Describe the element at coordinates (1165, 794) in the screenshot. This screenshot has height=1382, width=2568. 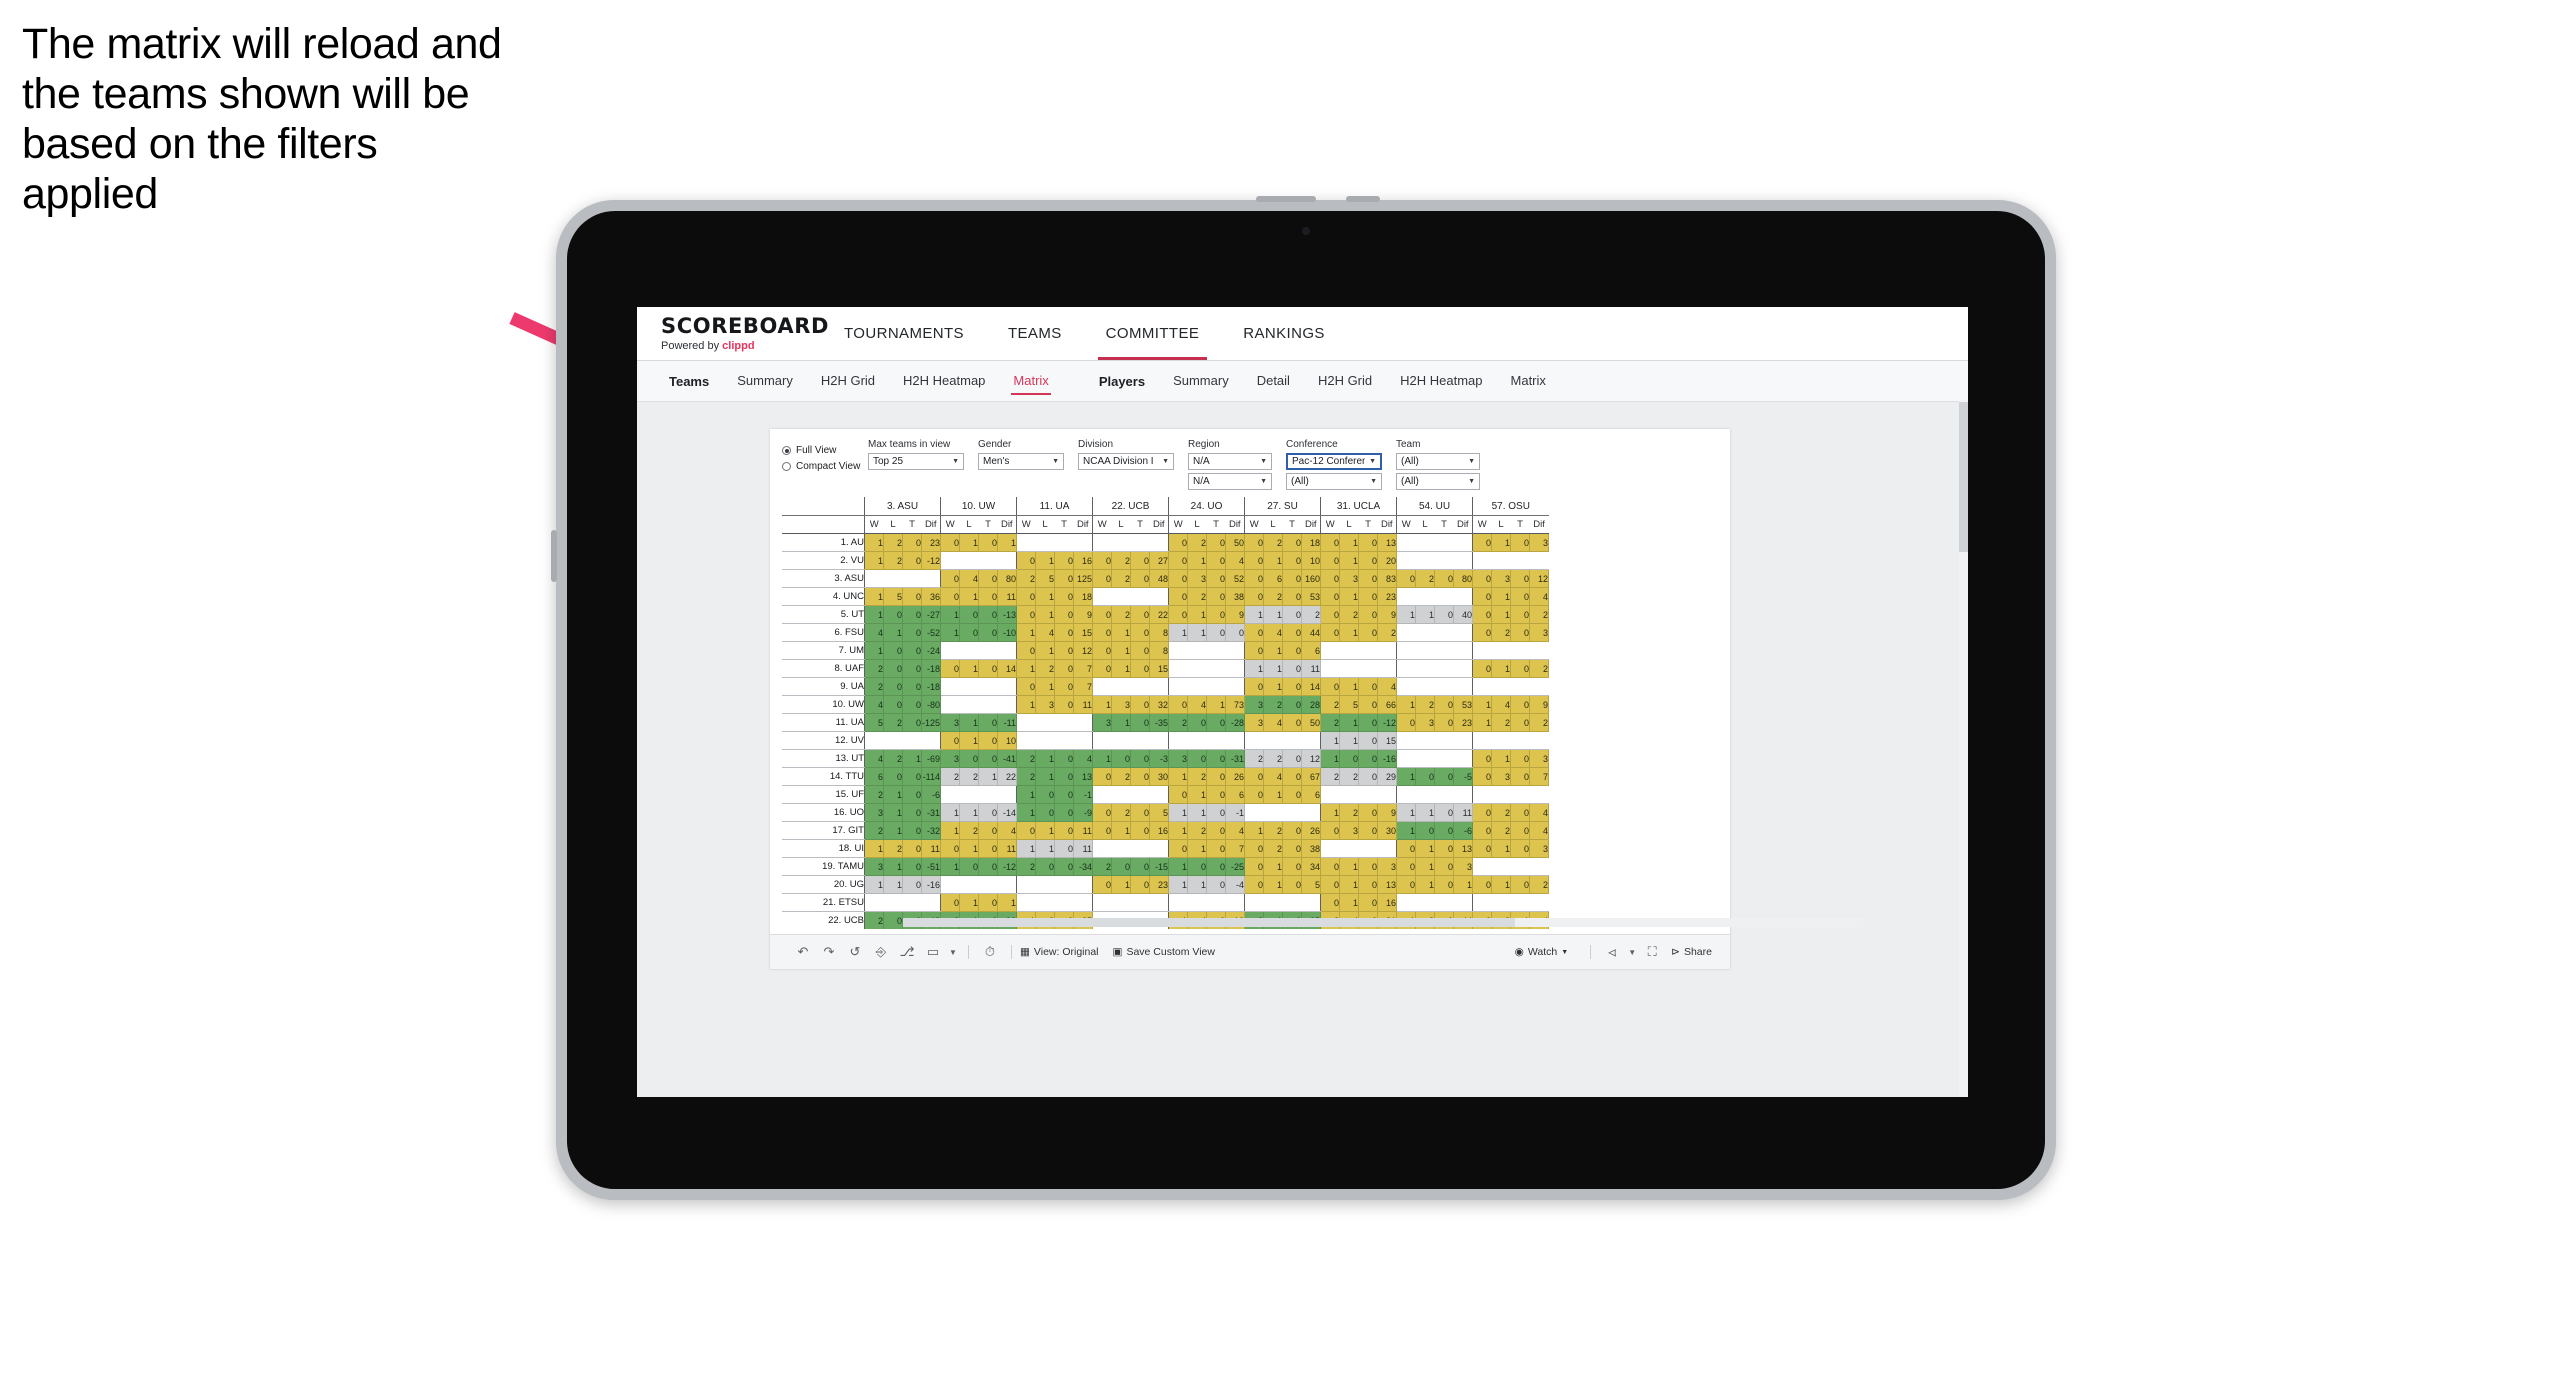
I see `matrix-row: 15. UF 2 1 0 -6 1 0 0 -1 0 1 0 6 0 1 0 6` at that location.